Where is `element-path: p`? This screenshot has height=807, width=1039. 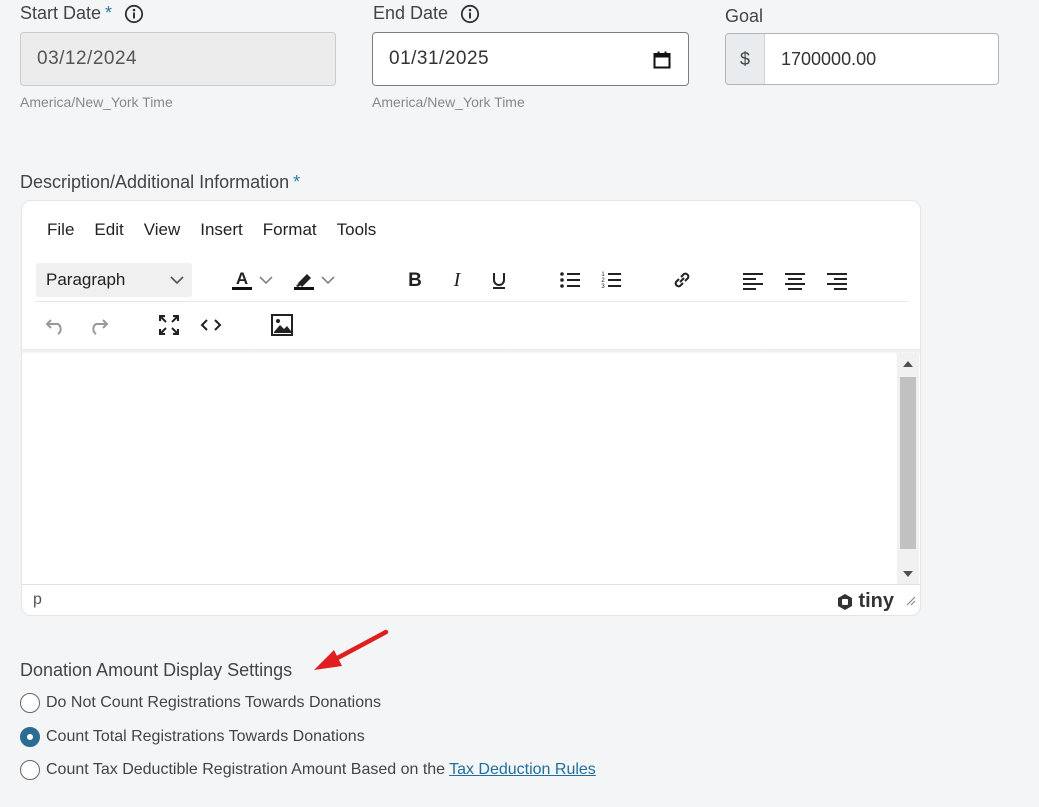
element-path: p is located at coordinates (37, 600).